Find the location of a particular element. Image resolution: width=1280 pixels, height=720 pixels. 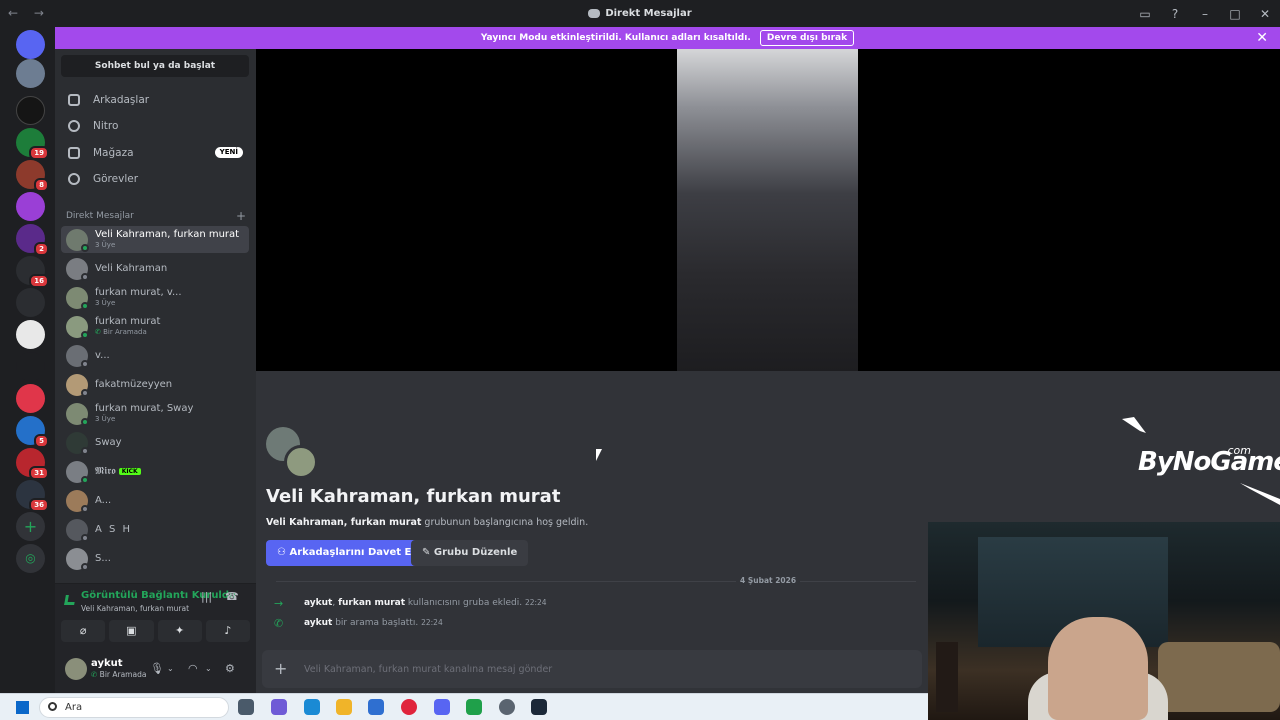

group-avatar is located at coordinates (301, 462).